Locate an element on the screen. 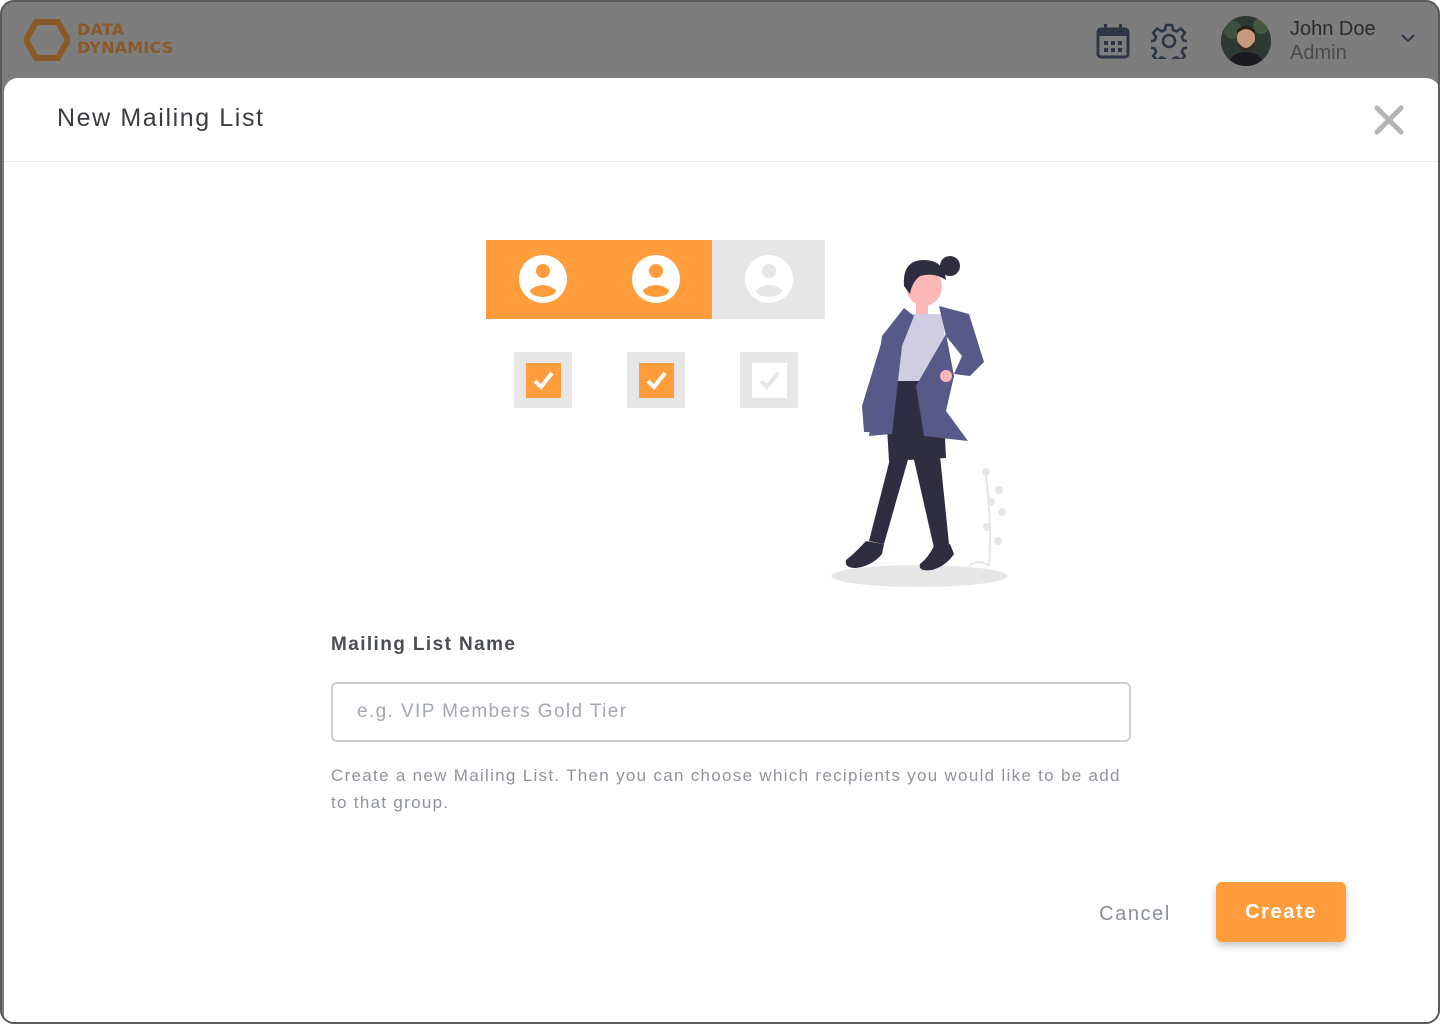 The image size is (1440, 1024). modal-header: New Mailing List is located at coordinates (721, 120).